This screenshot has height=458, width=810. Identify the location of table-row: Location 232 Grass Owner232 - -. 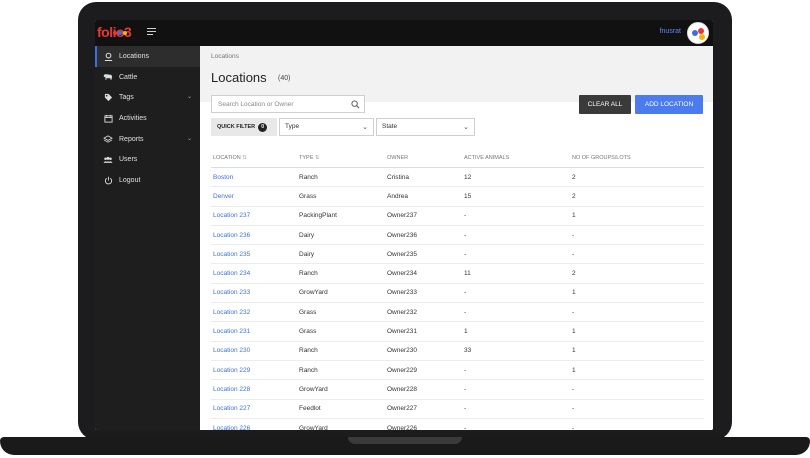
(457, 313).